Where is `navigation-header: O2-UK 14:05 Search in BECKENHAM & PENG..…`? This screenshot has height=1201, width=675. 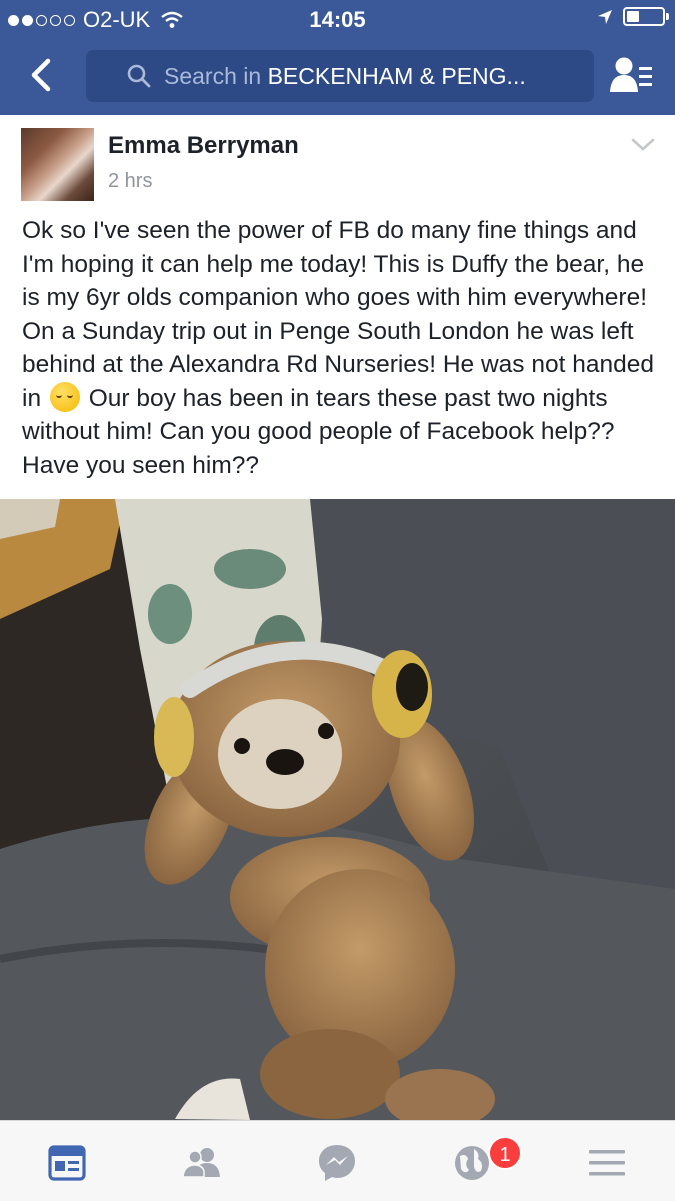
navigation-header: O2-UK 14:05 Search in BECKENHAM & PENG..… is located at coordinates (337, 57).